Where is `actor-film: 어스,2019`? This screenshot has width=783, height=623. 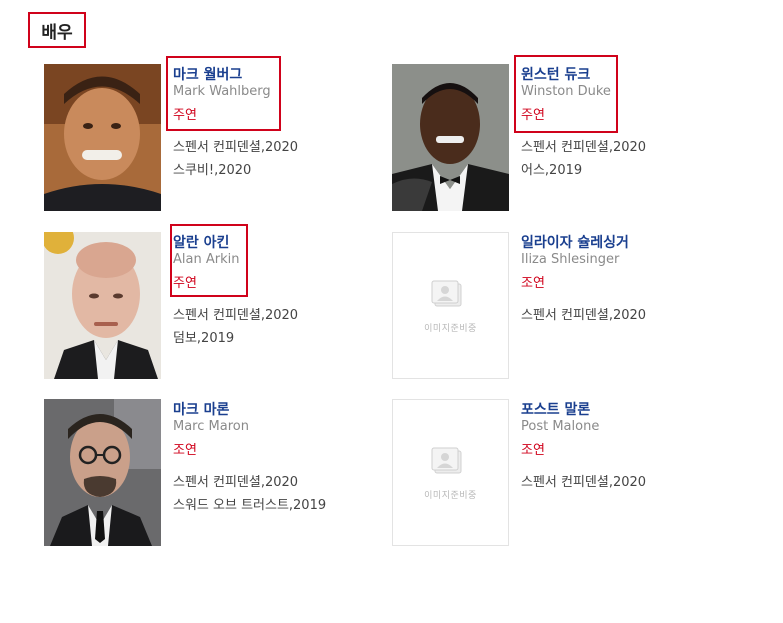 actor-film: 어스,2019 is located at coordinates (551, 168).